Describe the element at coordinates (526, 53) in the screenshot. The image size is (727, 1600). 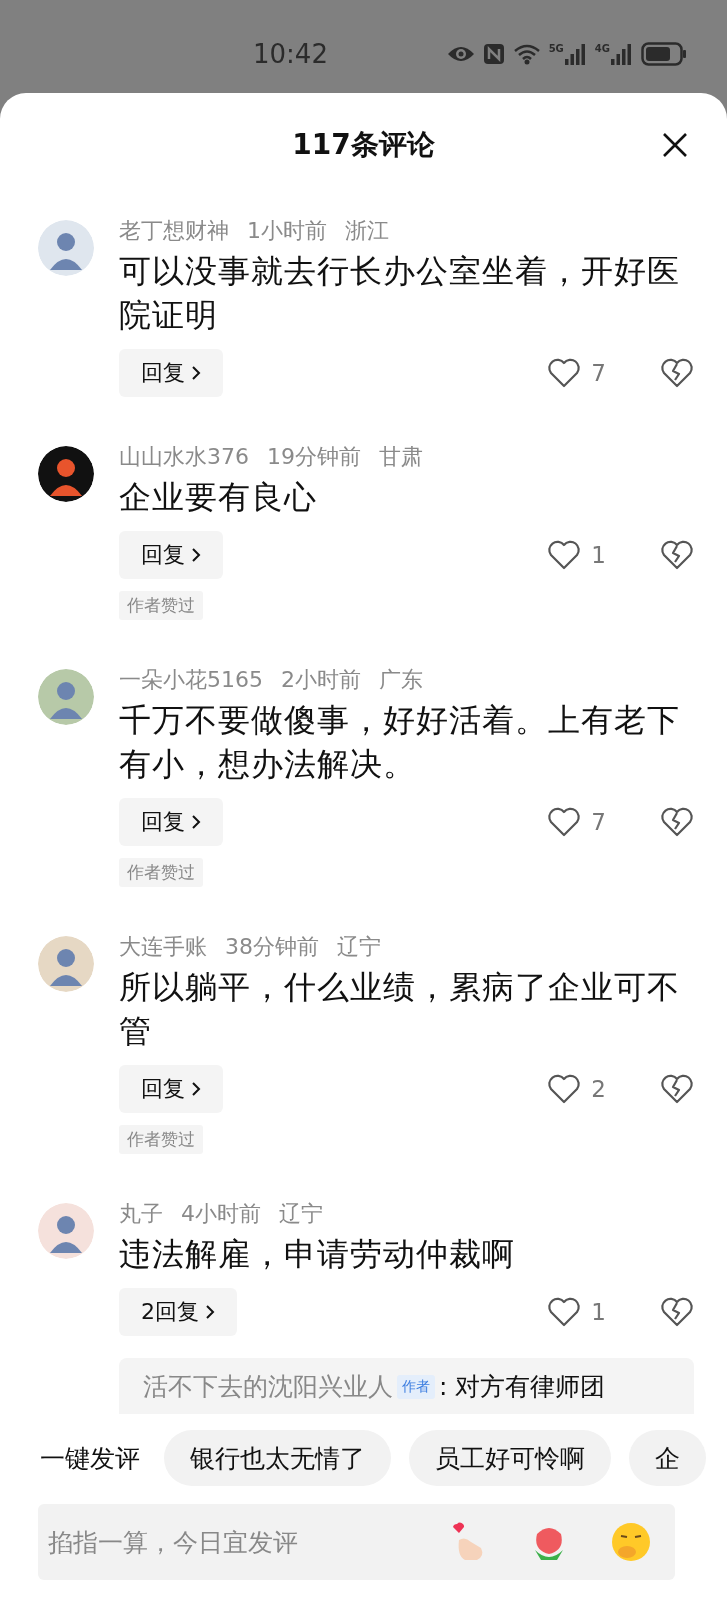
I see `wifi-icon` at that location.